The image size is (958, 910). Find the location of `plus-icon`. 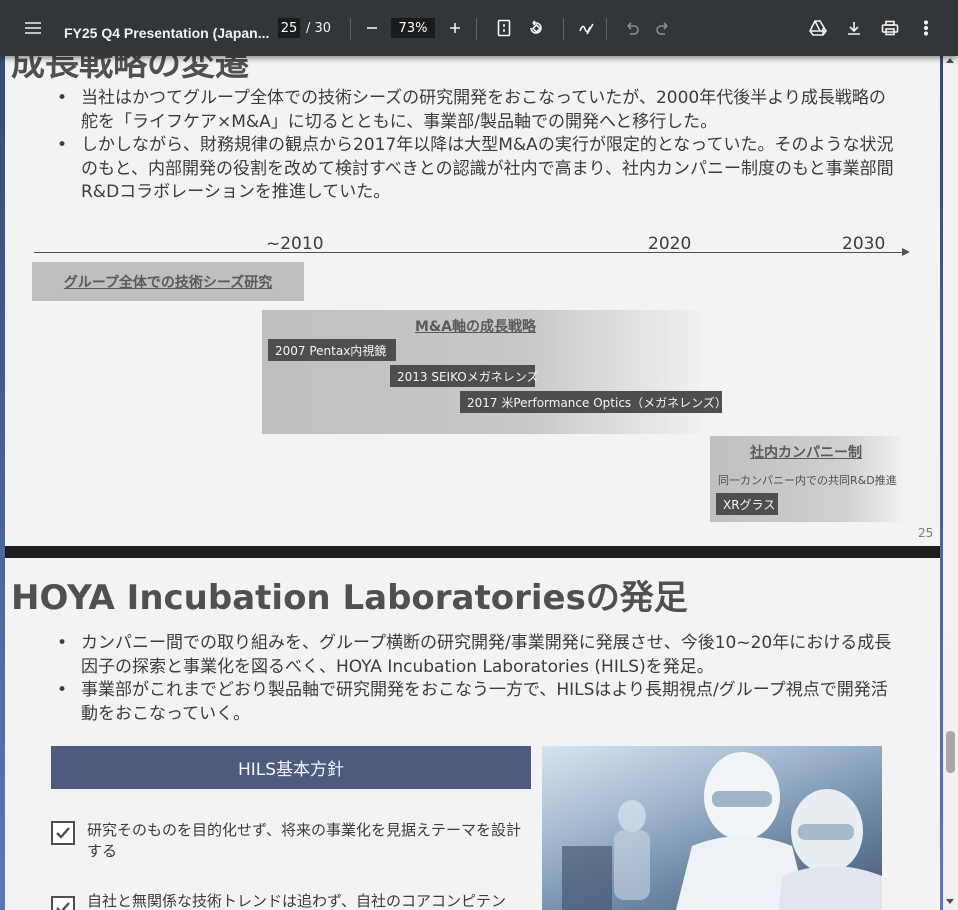

plus-icon is located at coordinates (455, 28).